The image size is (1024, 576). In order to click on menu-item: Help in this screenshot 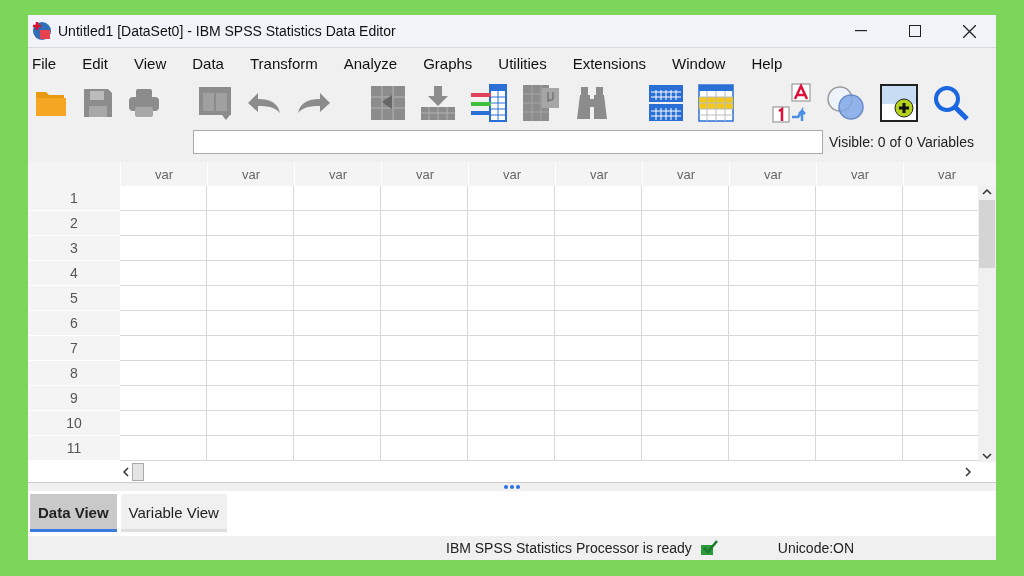, I will do `click(773, 64)`.